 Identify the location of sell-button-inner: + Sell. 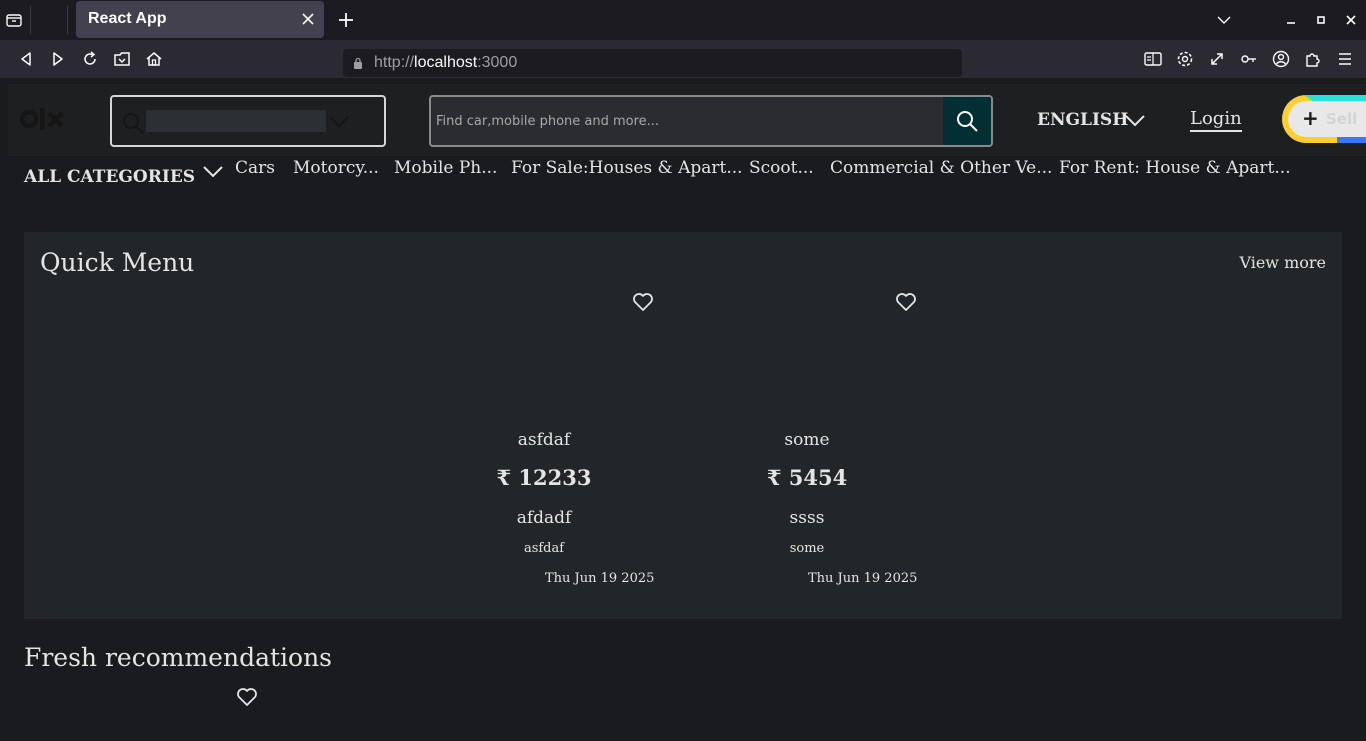
(1327, 119).